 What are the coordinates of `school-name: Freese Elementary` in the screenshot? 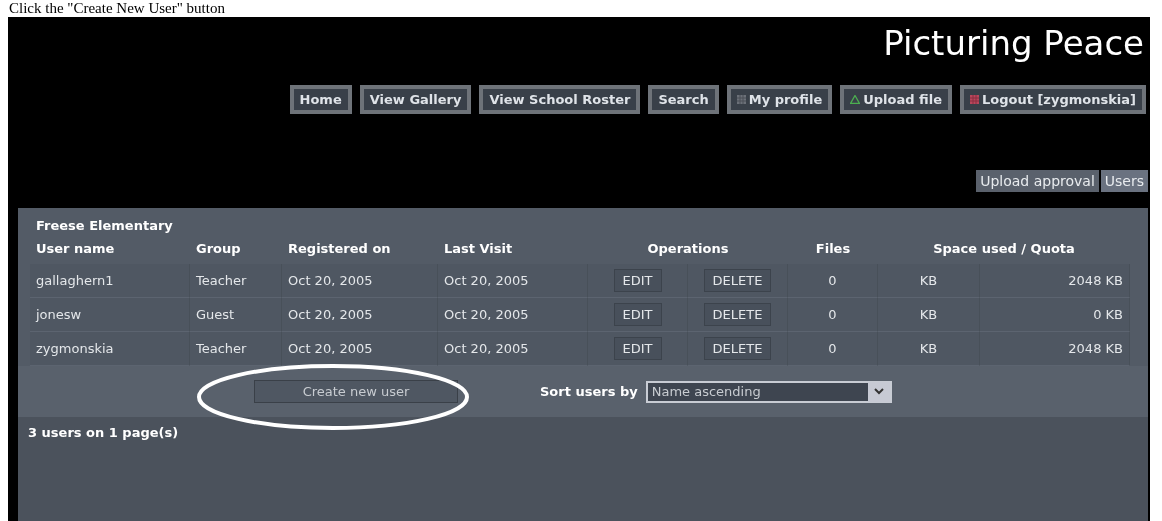 It's located at (104, 225).